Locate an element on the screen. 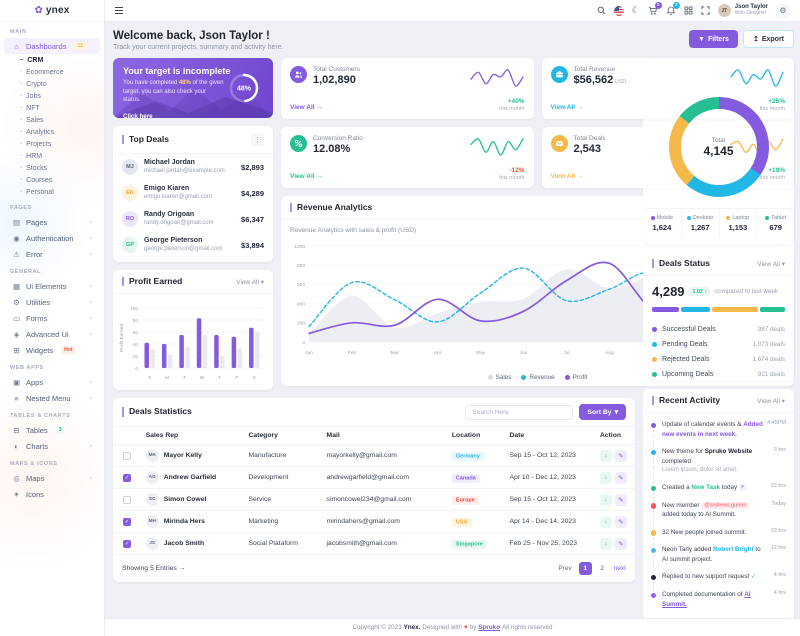 The image size is (800, 636). dark-mode-moon-icon: ☾ is located at coordinates (636, 10).